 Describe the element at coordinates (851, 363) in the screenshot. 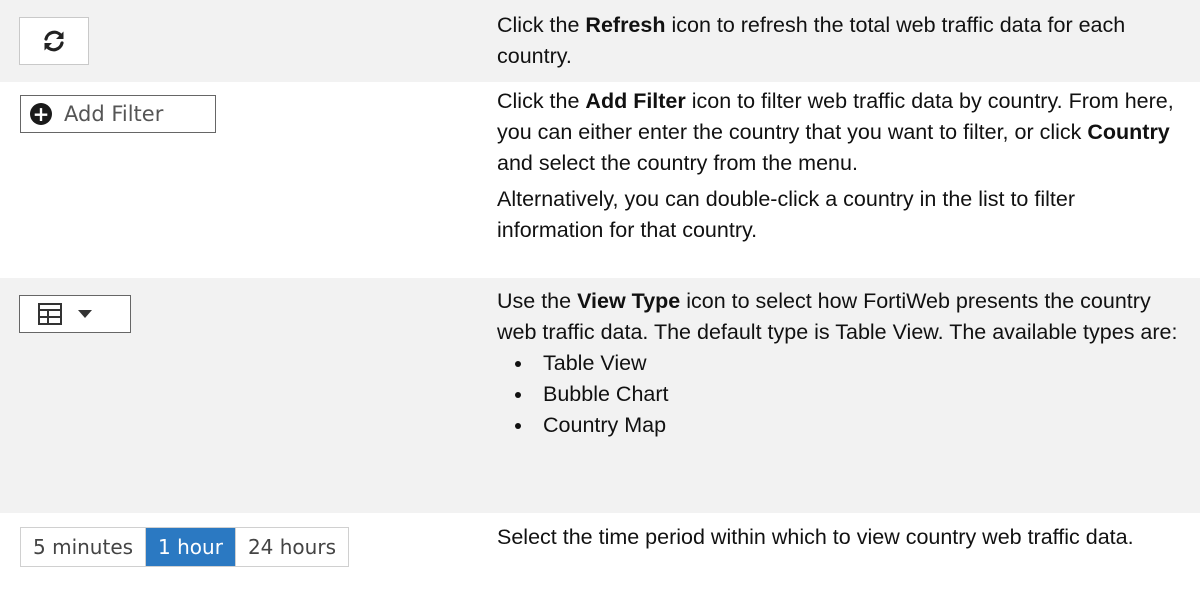

I see `list-item: Table View` at that location.